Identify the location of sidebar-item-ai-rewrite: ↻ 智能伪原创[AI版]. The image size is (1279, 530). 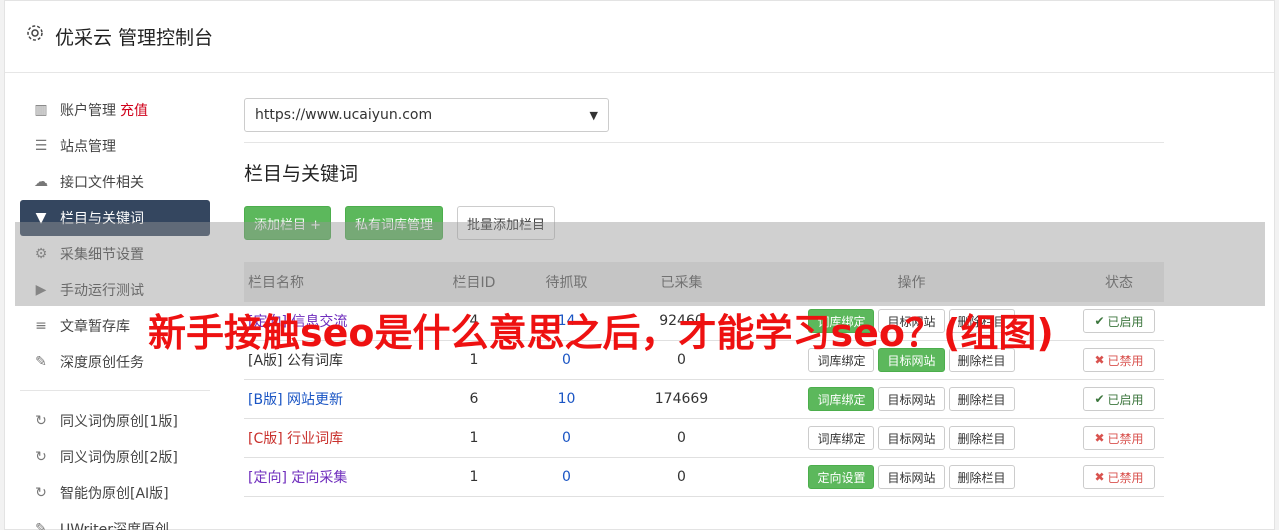
(115, 493).